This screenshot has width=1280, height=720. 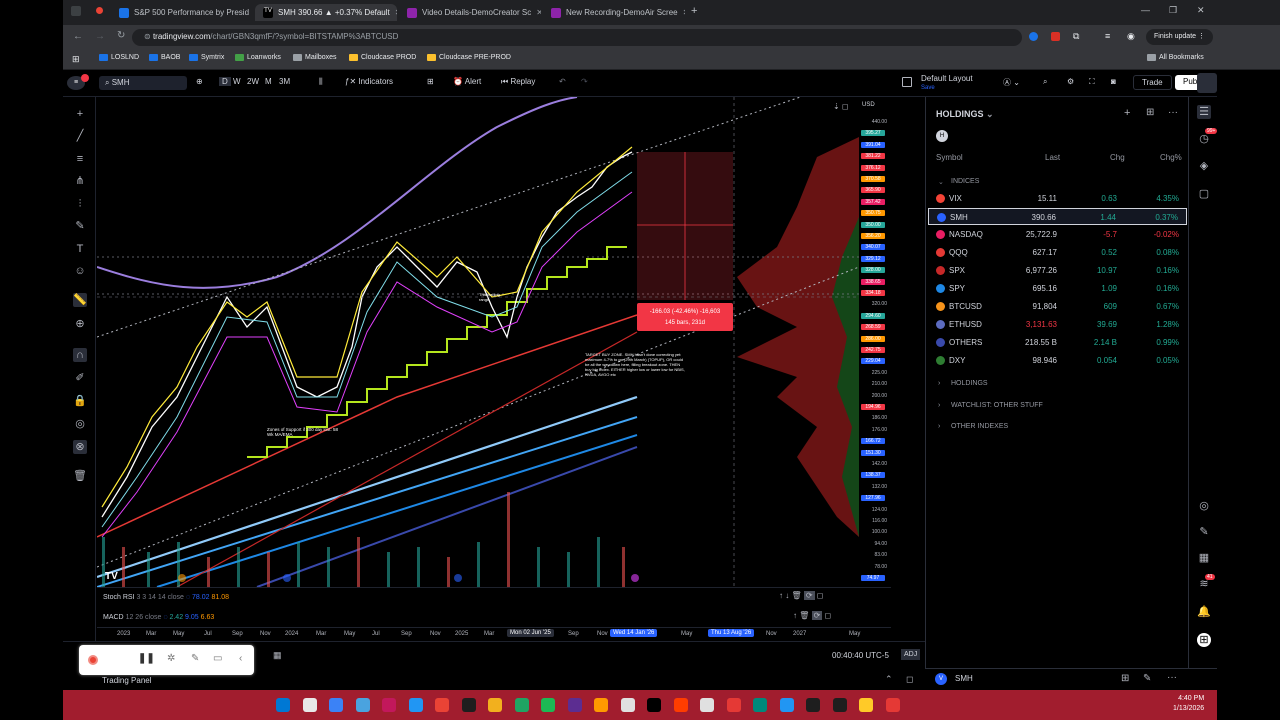 I want to click on layout-icon, so click(x=907, y=82).